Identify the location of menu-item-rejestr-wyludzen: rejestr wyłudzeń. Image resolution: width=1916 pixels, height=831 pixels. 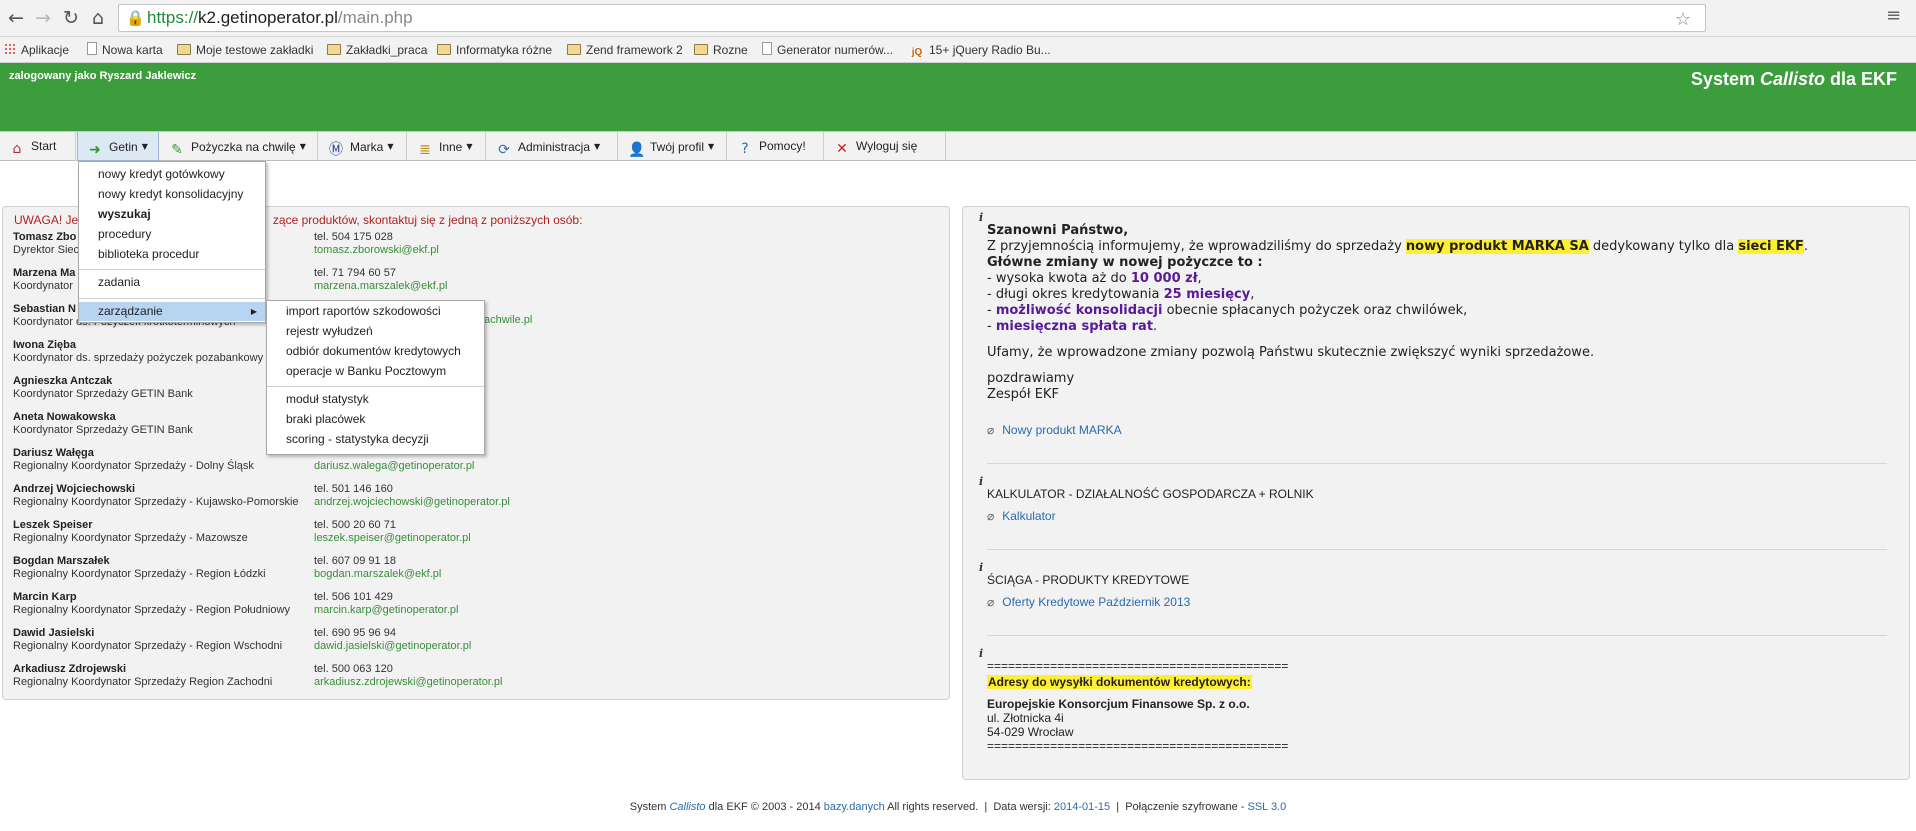
(375, 331).